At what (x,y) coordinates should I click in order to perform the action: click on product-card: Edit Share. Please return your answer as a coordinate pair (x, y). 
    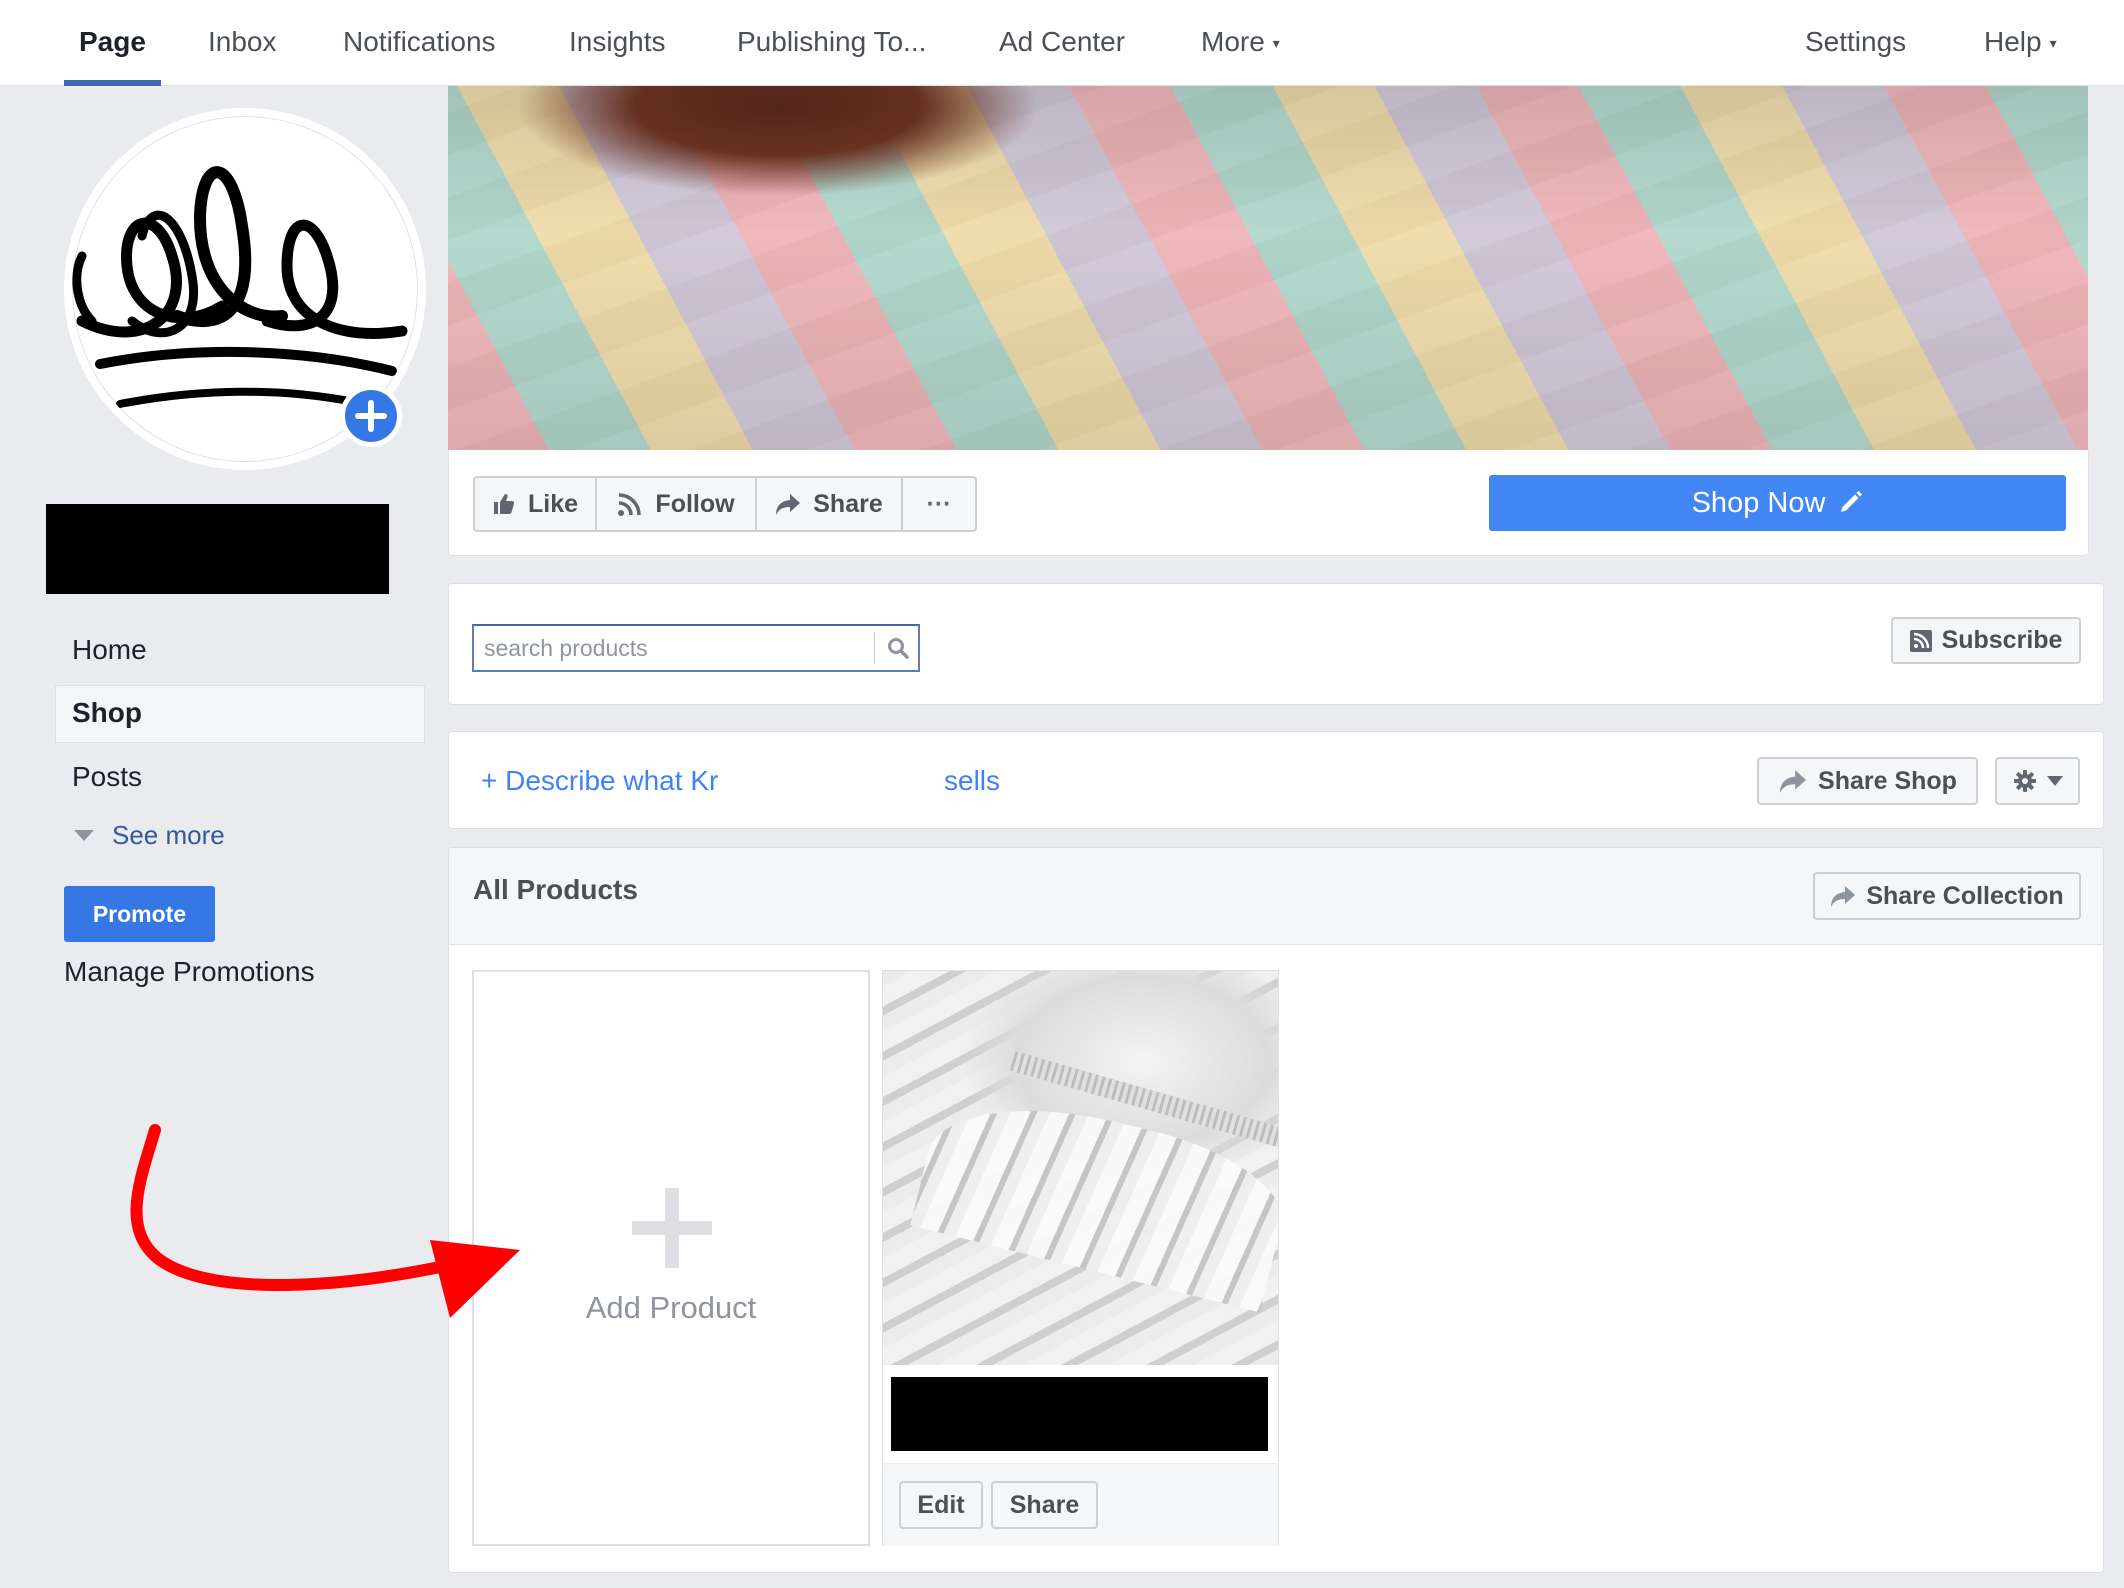
    Looking at the image, I should click on (1080, 1258).